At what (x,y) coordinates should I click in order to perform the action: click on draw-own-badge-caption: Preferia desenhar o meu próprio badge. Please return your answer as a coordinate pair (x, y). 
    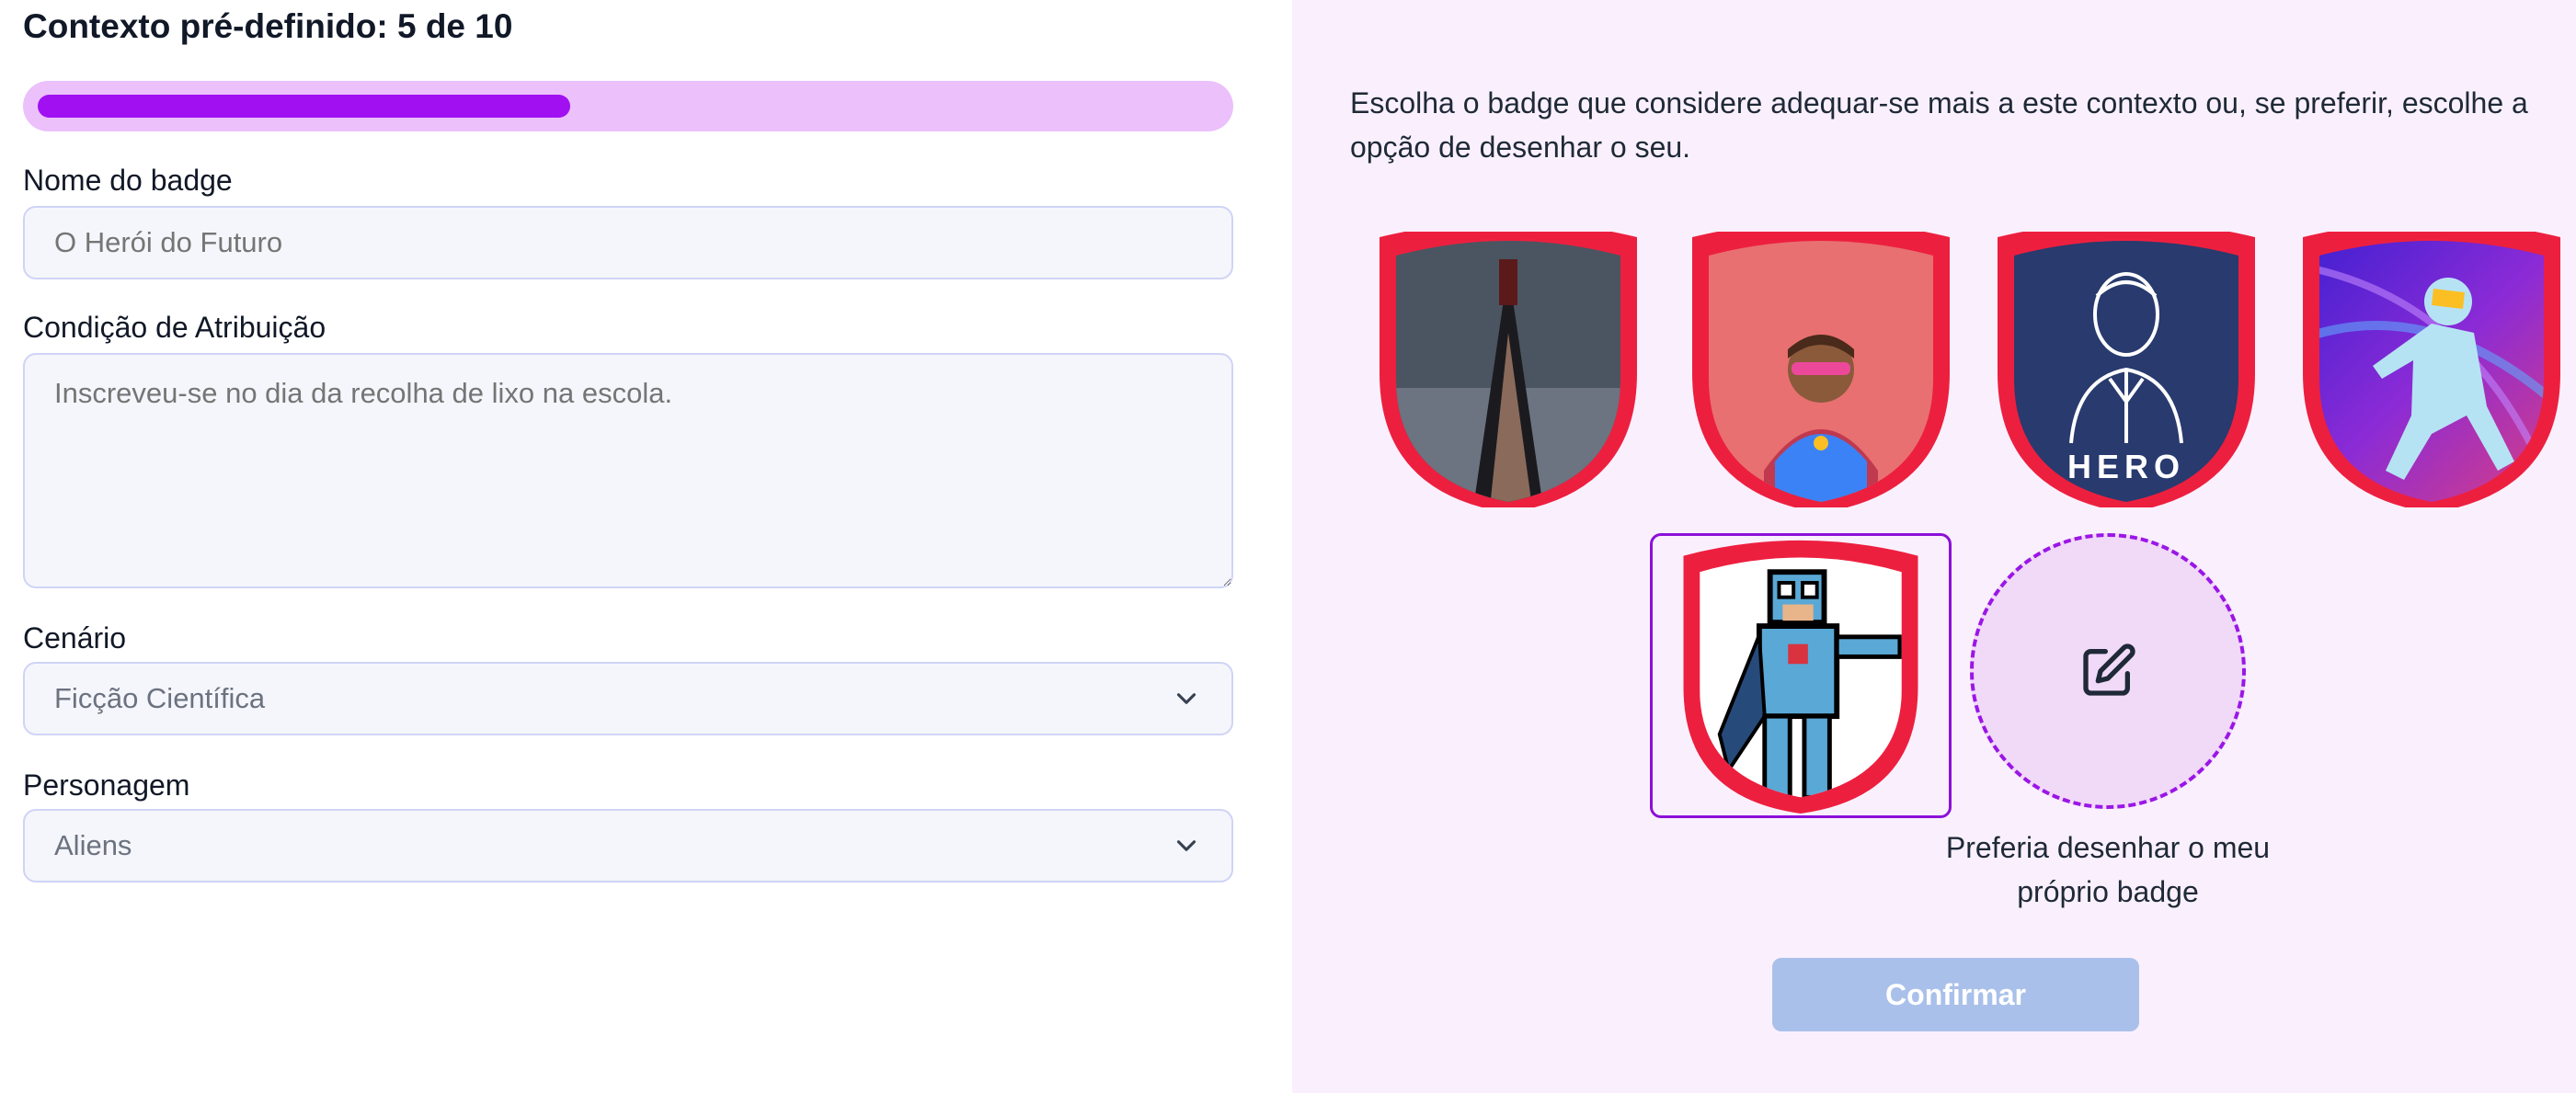
    Looking at the image, I should click on (2108, 869).